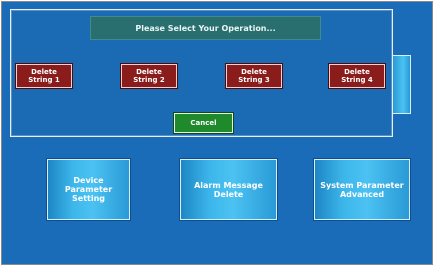 The height and width of the screenshot is (266, 434). What do you see at coordinates (203, 123) in the screenshot?
I see `cancel-button: Cancel` at bounding box center [203, 123].